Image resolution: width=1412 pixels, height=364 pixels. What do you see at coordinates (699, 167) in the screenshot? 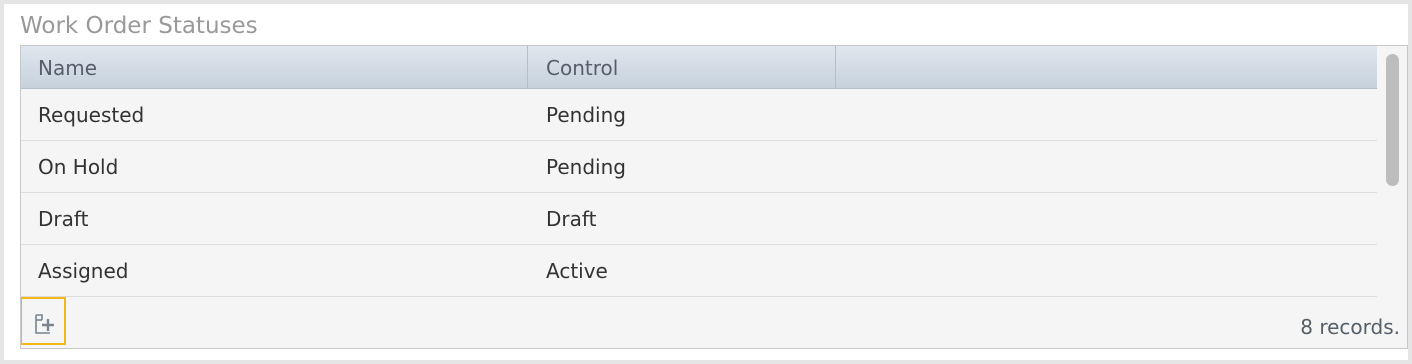
I see `table-row: On Hold Pending` at bounding box center [699, 167].